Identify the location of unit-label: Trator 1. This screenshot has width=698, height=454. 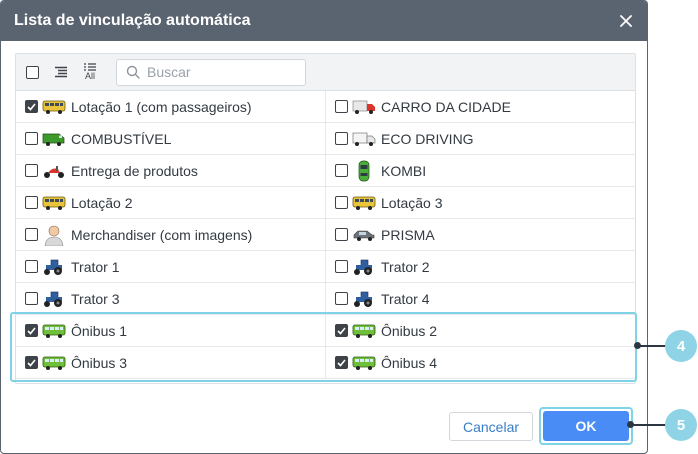
(95, 266).